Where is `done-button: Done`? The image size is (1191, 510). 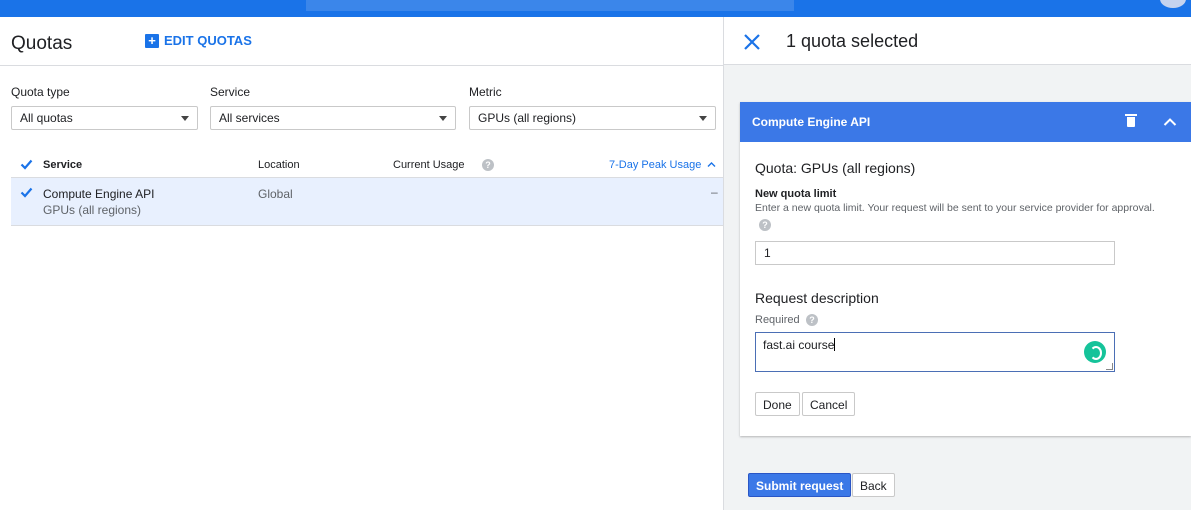 done-button: Done is located at coordinates (777, 404).